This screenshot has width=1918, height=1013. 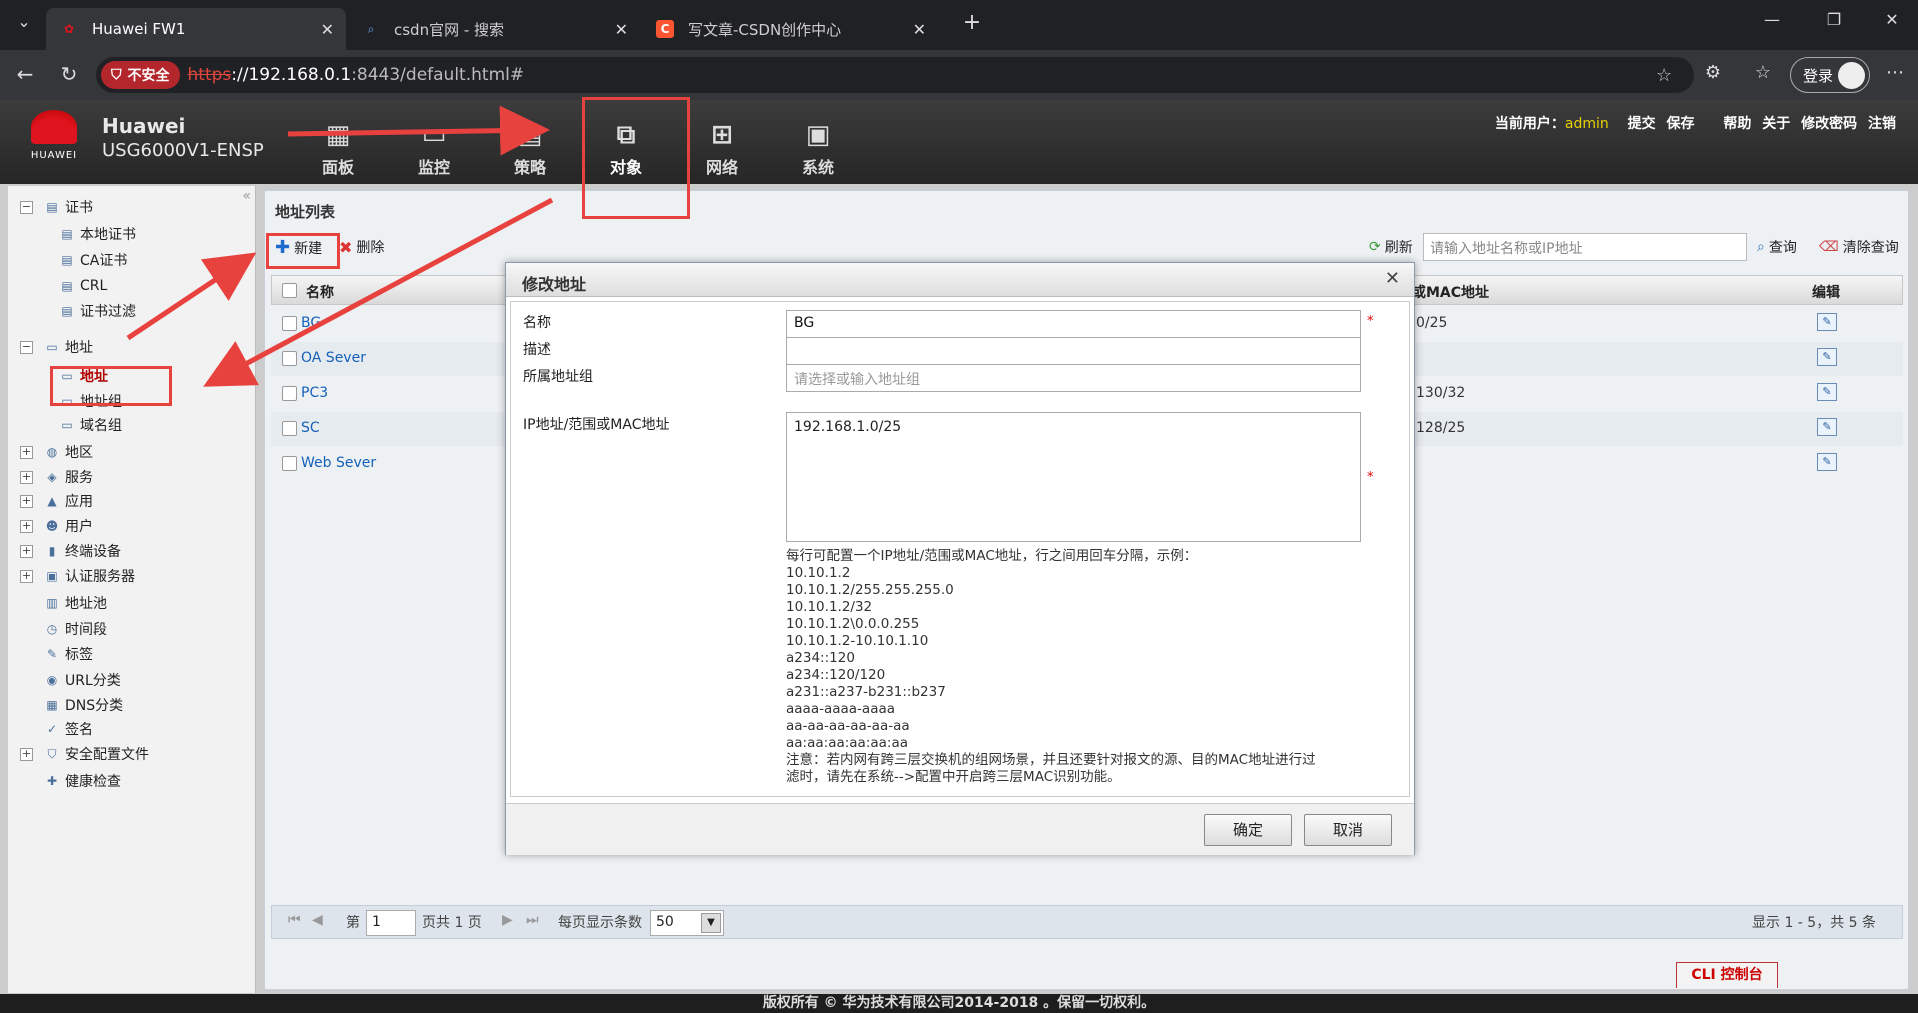 I want to click on tree-item-domain-group: ▭ 域名组, so click(x=90, y=425).